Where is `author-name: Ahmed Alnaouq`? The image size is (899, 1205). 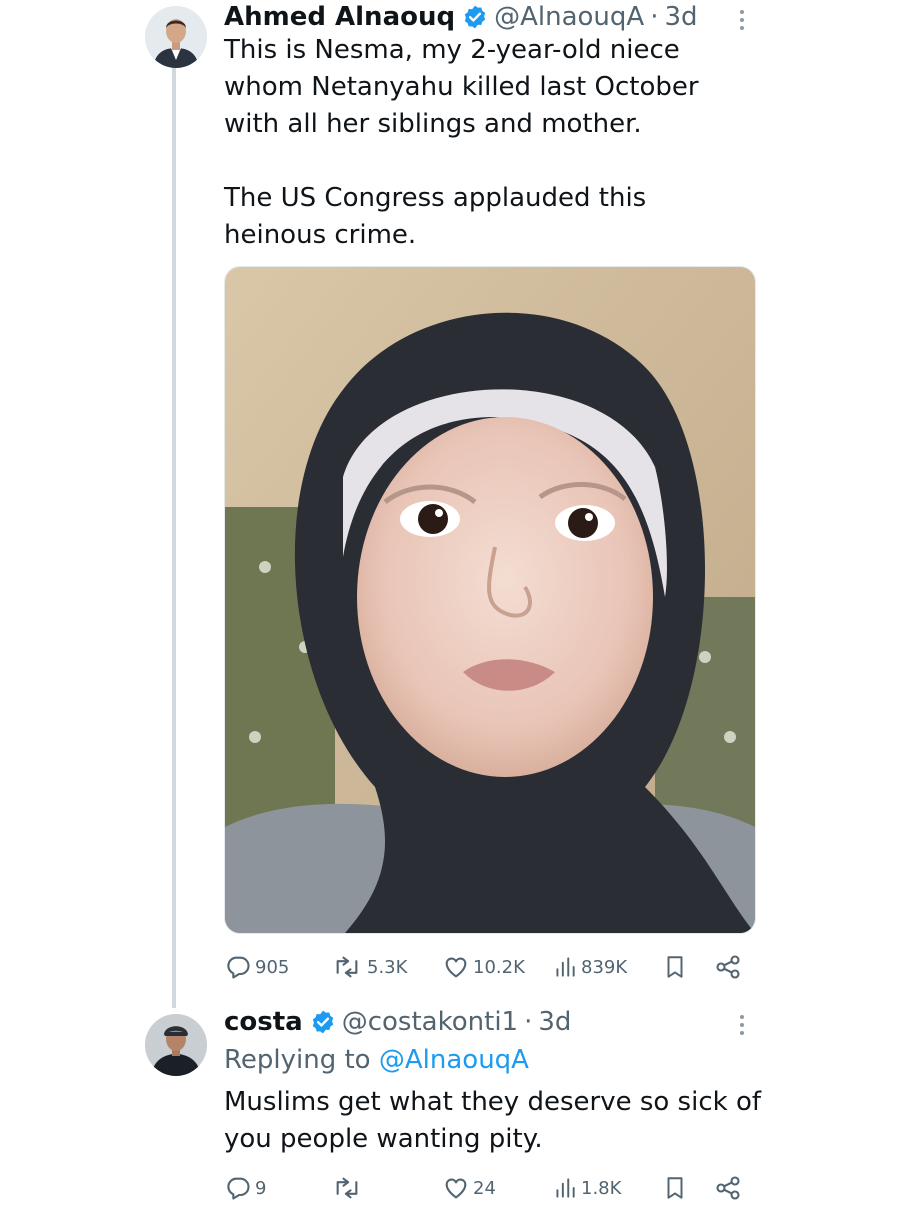
author-name: Ahmed Alnaouq is located at coordinates (339, 17).